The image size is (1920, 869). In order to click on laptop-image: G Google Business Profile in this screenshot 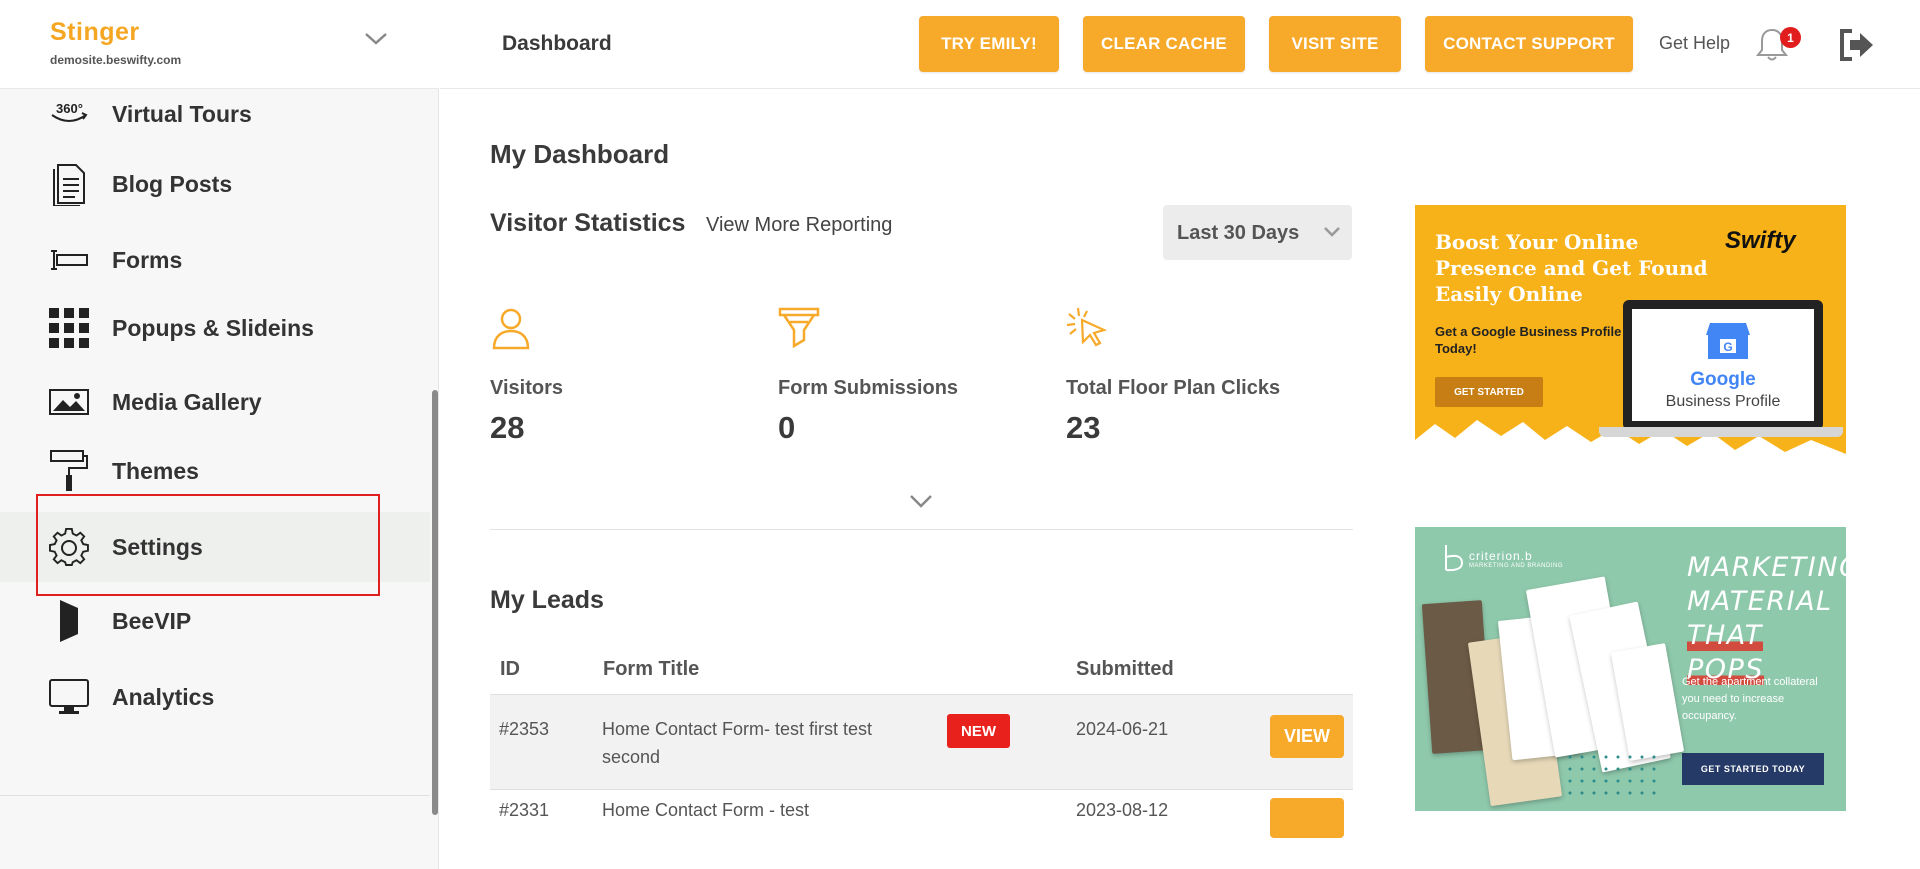, I will do `click(1723, 365)`.